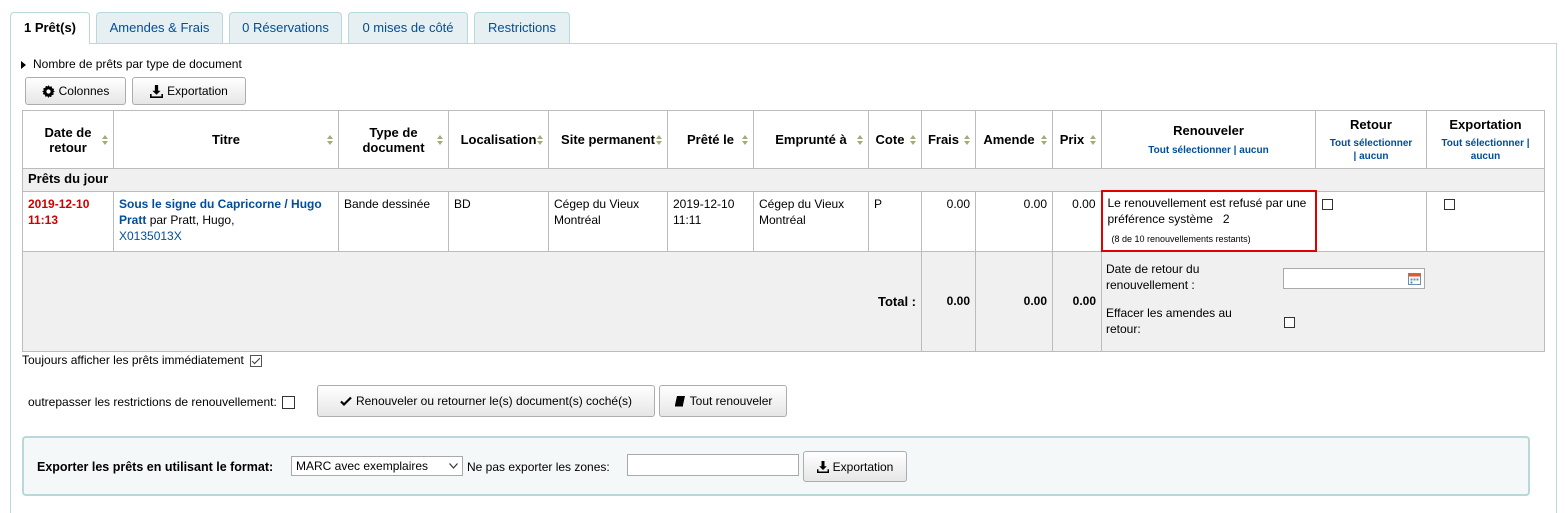  I want to click on book-icon, so click(679, 401).